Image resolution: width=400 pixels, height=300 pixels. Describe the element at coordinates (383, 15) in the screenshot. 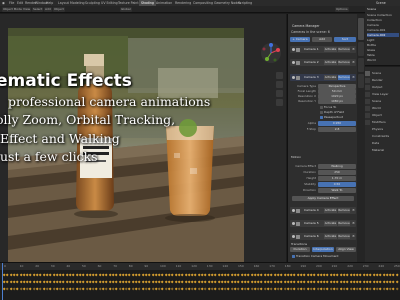

I see `outliner-row: Scene Collection` at that location.